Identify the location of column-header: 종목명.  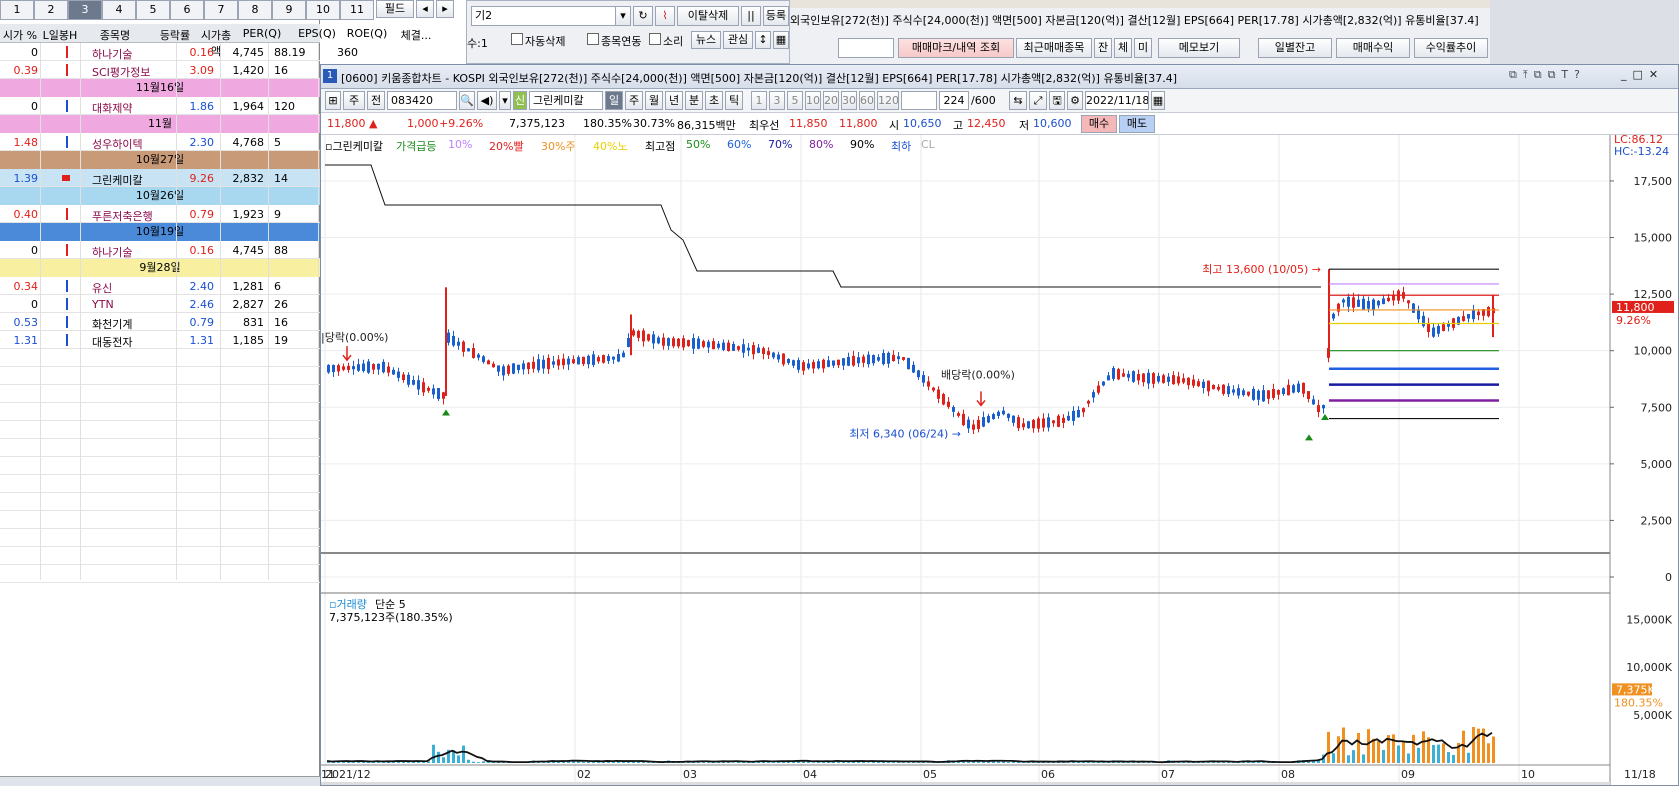
(115, 35).